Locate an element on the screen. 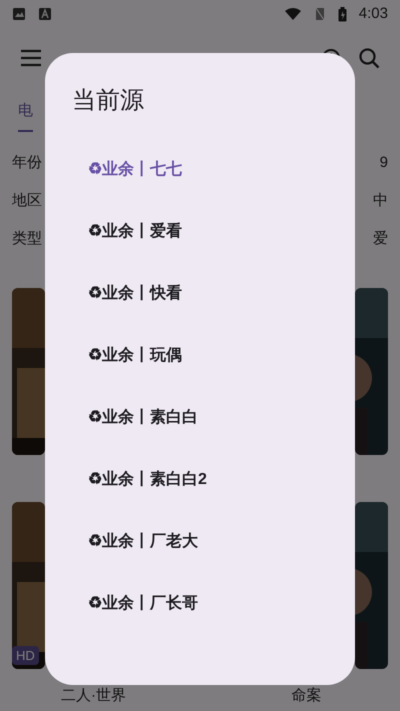 The image size is (400, 711). image-icon is located at coordinates (19, 14).